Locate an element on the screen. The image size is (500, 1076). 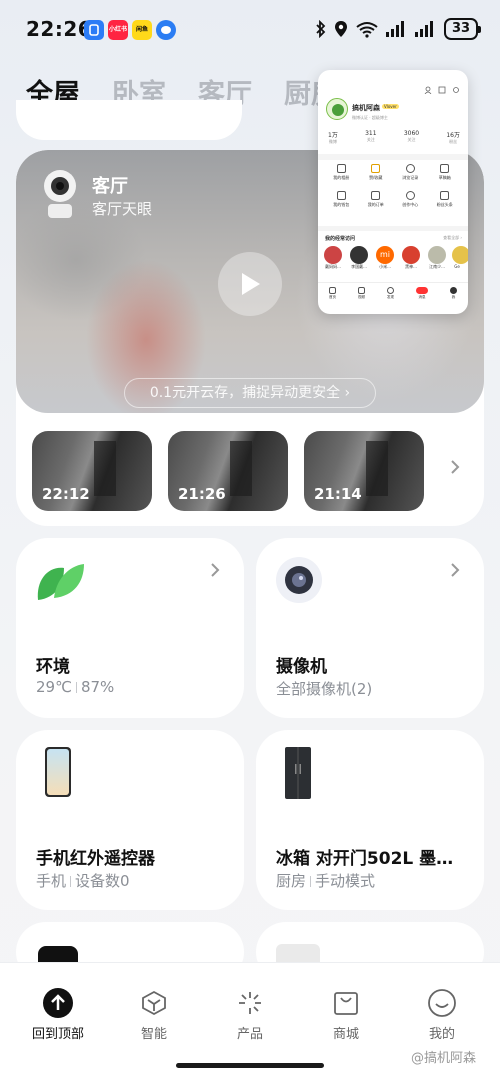
status-time: 22:26 is located at coordinates (59, 29).